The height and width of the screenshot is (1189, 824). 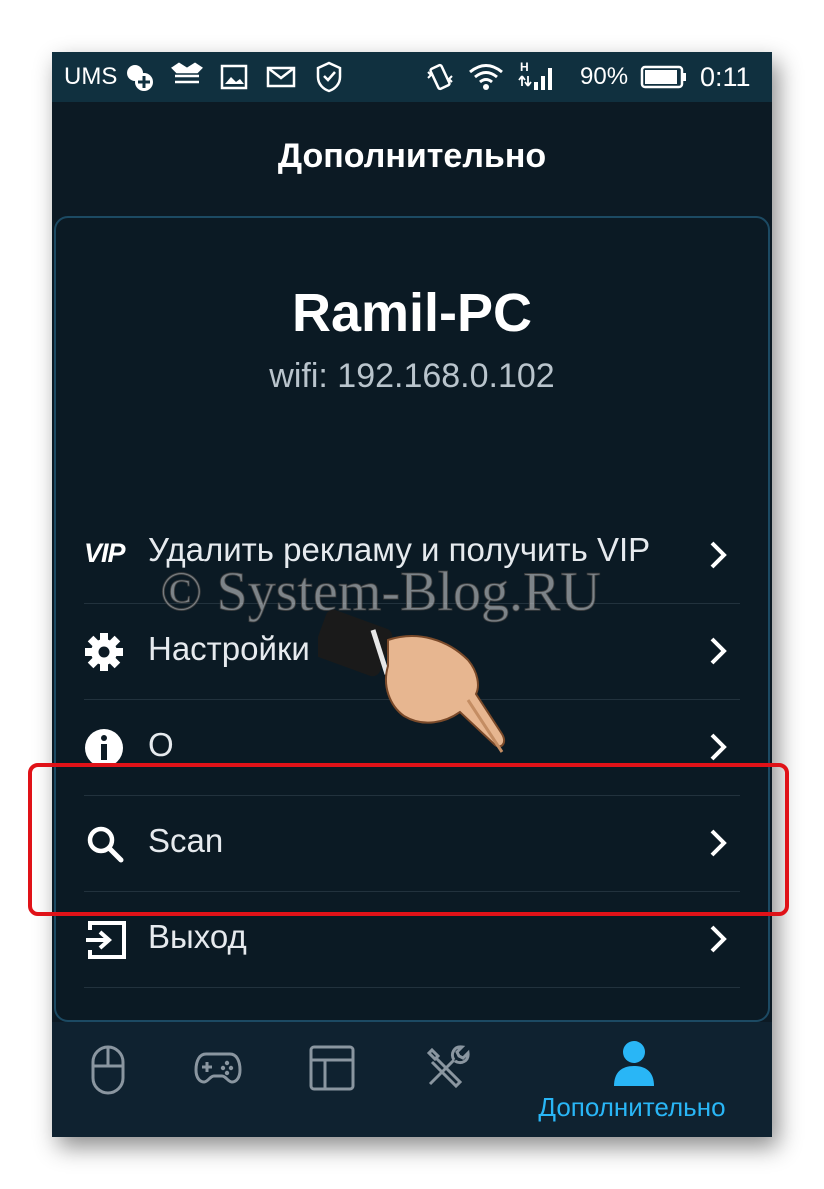 What do you see at coordinates (725, 76) in the screenshot?
I see `clock: 0:11` at bounding box center [725, 76].